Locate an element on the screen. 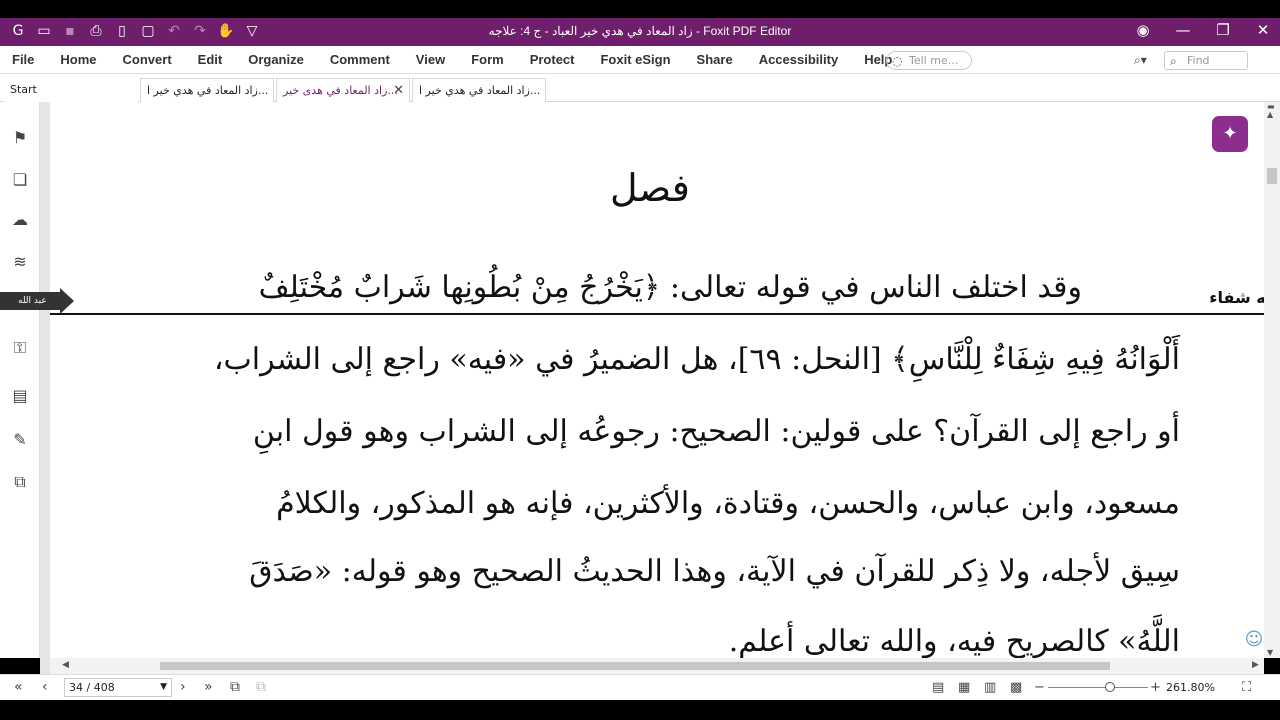 The image size is (1280, 720). text-line-6: اللَّهُ» كالصريح فيه، والله تعالى أعلم. is located at coordinates (954, 641).